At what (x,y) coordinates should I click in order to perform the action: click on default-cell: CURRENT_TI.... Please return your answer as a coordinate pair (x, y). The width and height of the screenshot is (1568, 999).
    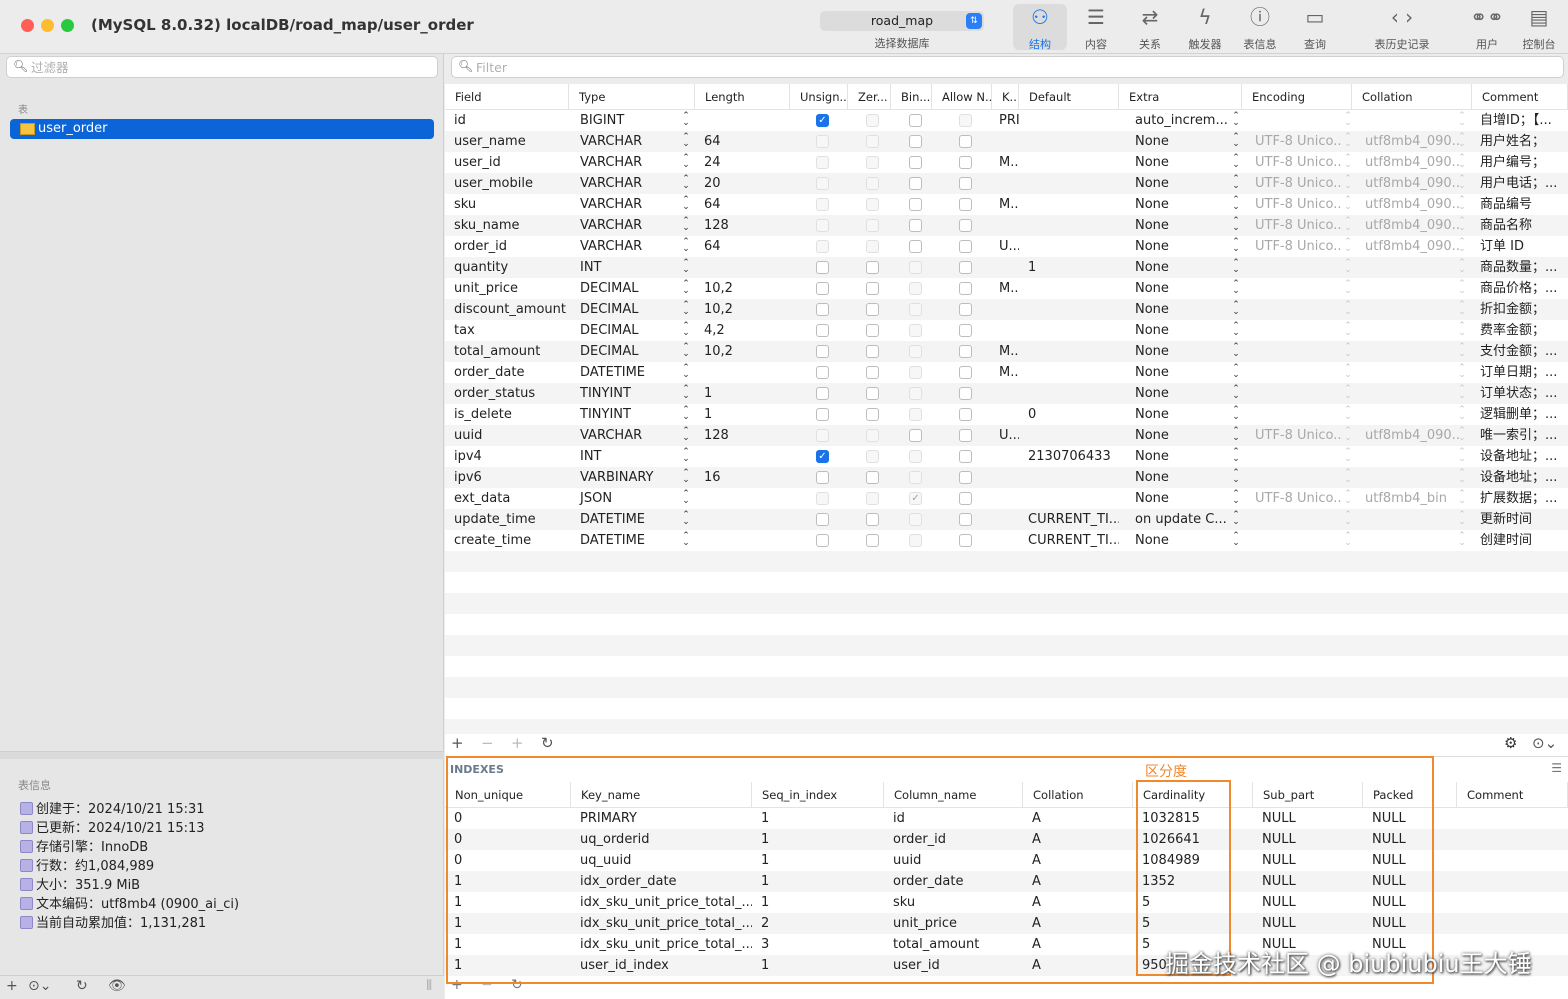
    Looking at the image, I should click on (1069, 519).